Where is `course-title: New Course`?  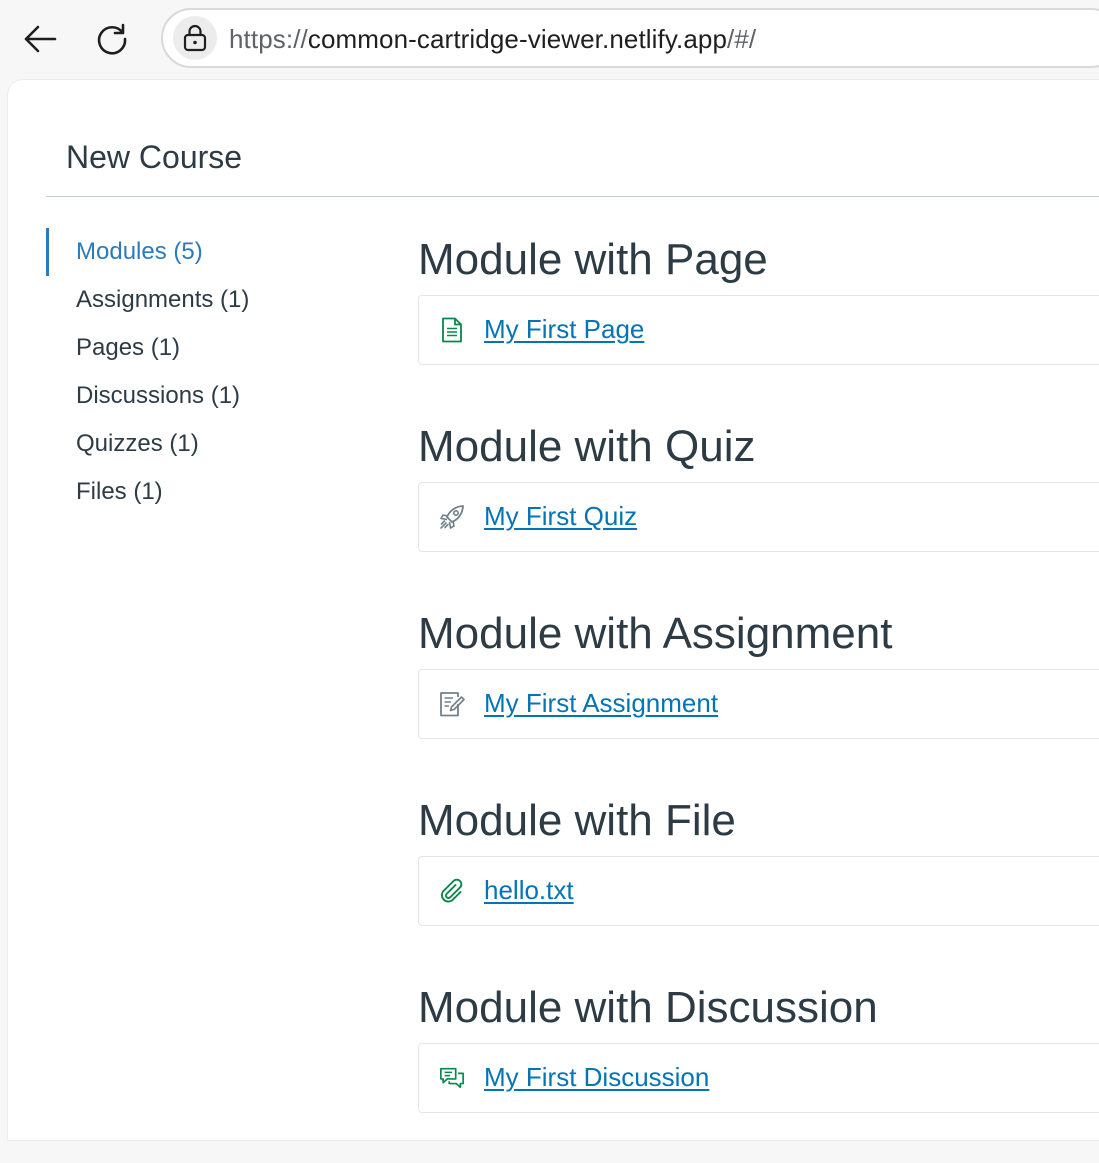
course-title: New Course is located at coordinates (154, 157).